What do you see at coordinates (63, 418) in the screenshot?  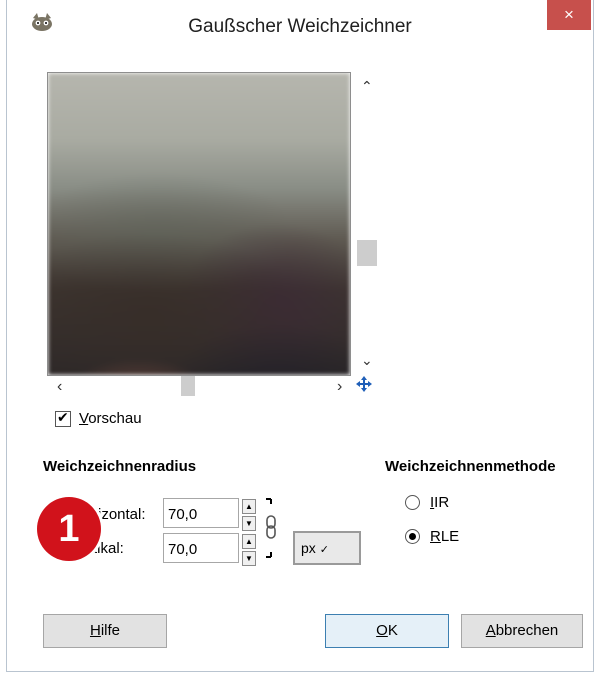 I see `preview-checkbox` at bounding box center [63, 418].